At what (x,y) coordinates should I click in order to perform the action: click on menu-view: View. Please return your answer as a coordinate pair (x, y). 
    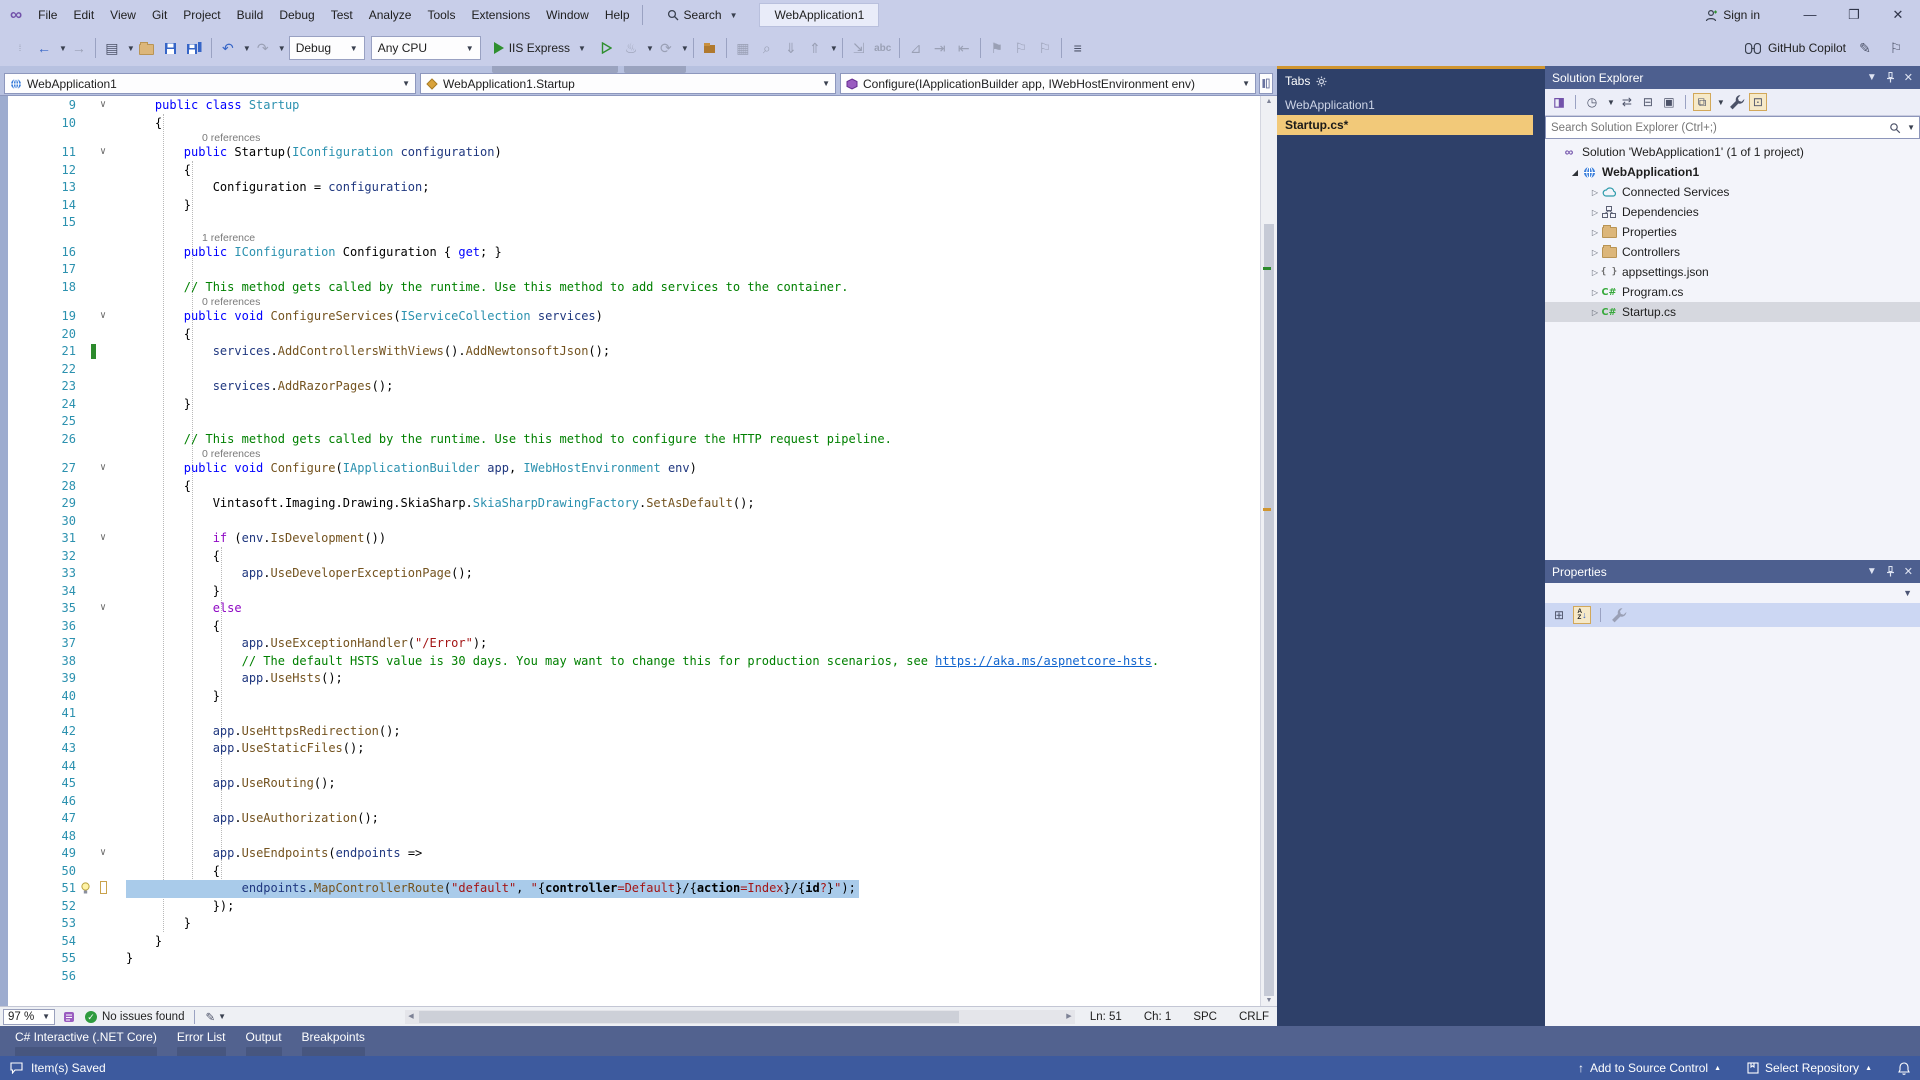
    Looking at the image, I should click on (123, 15).